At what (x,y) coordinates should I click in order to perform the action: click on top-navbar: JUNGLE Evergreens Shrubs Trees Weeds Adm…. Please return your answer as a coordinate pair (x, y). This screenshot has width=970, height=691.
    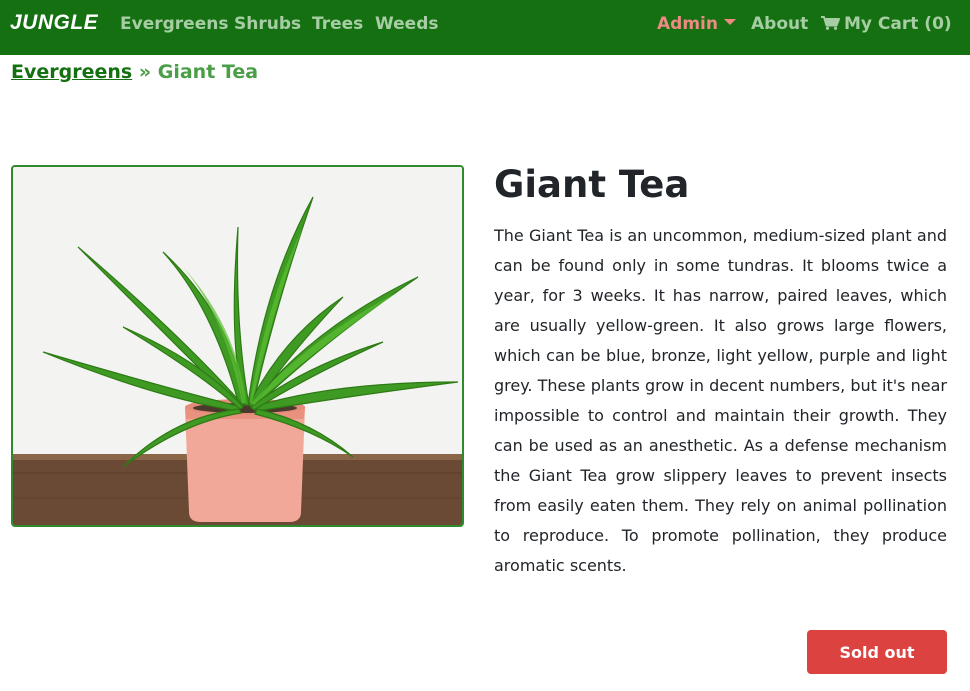
    Looking at the image, I should click on (485, 27).